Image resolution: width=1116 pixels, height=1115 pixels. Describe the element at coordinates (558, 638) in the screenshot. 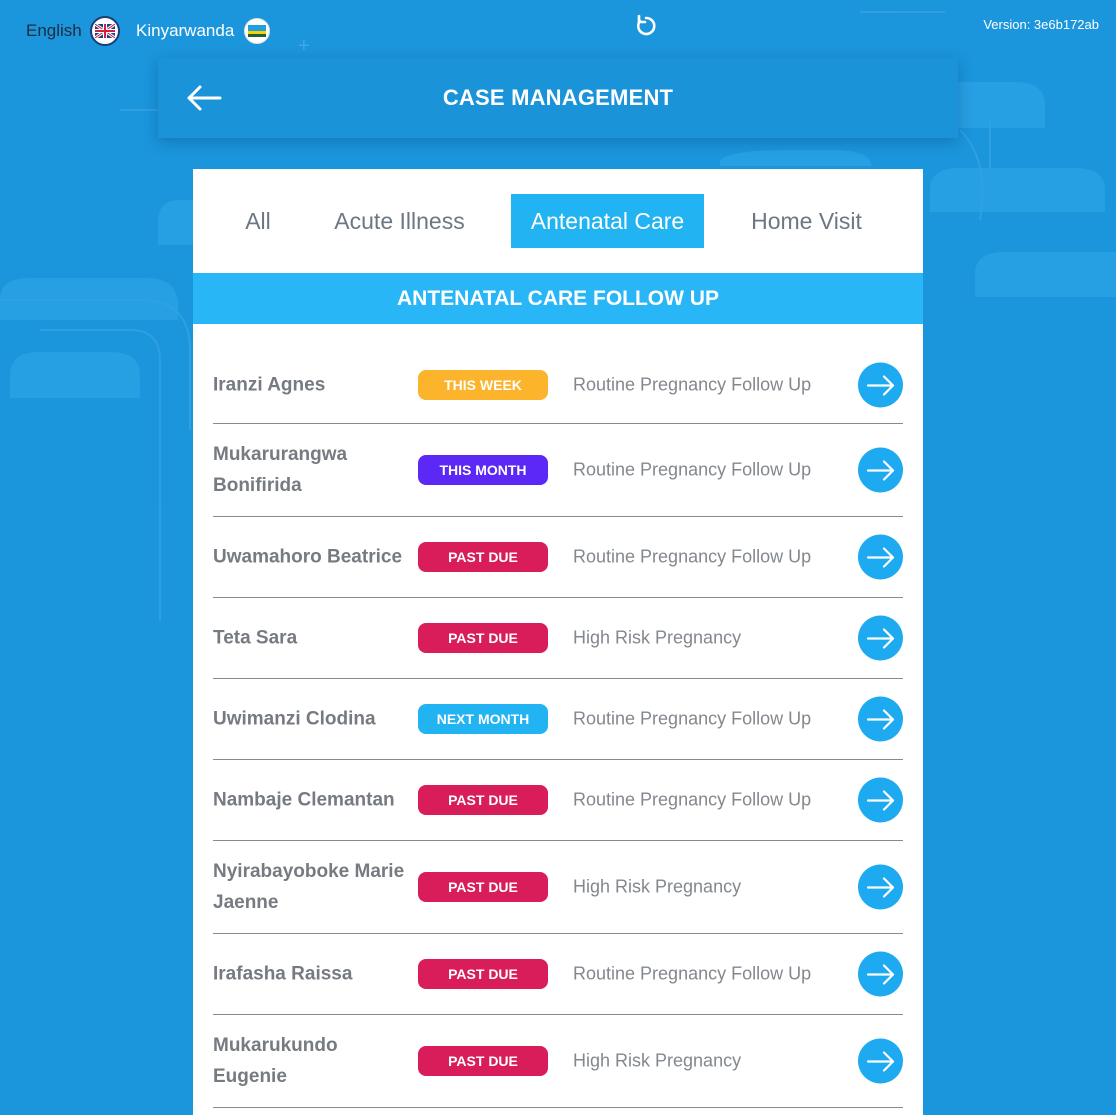

I see `list-item: Teta Sara PAST DUE High Risk Pregnancy` at that location.